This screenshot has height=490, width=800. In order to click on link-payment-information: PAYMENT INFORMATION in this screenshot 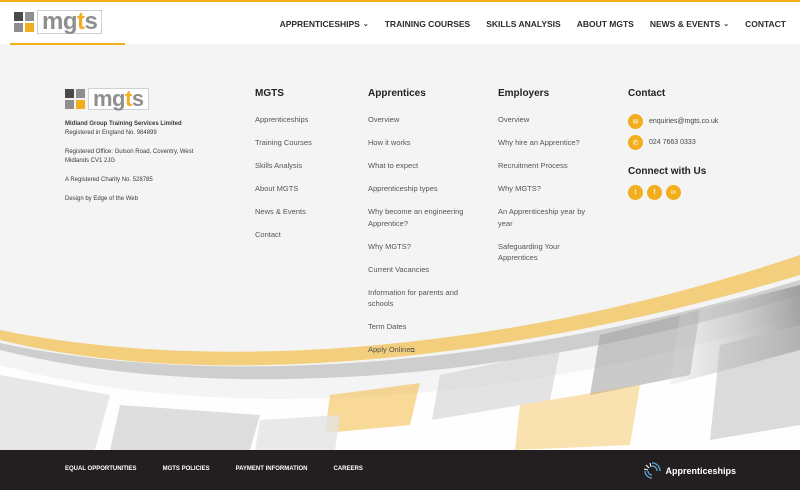, I will do `click(272, 469)`.